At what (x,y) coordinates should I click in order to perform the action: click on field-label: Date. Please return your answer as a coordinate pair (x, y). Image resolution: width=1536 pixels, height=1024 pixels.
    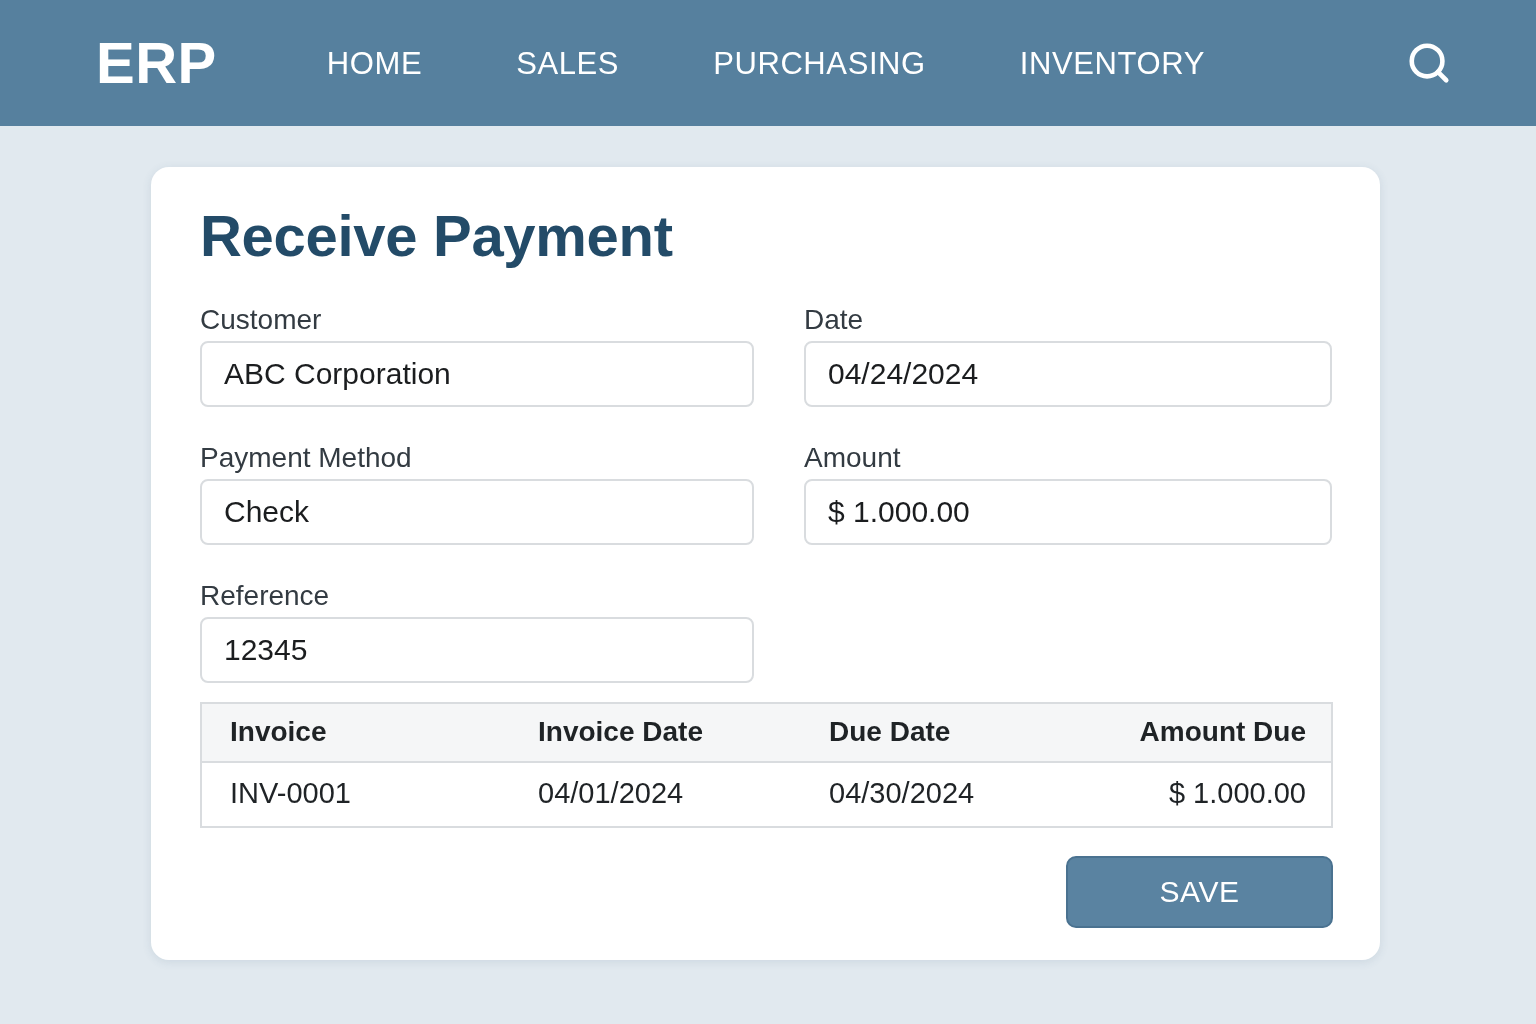
    Looking at the image, I should click on (834, 319).